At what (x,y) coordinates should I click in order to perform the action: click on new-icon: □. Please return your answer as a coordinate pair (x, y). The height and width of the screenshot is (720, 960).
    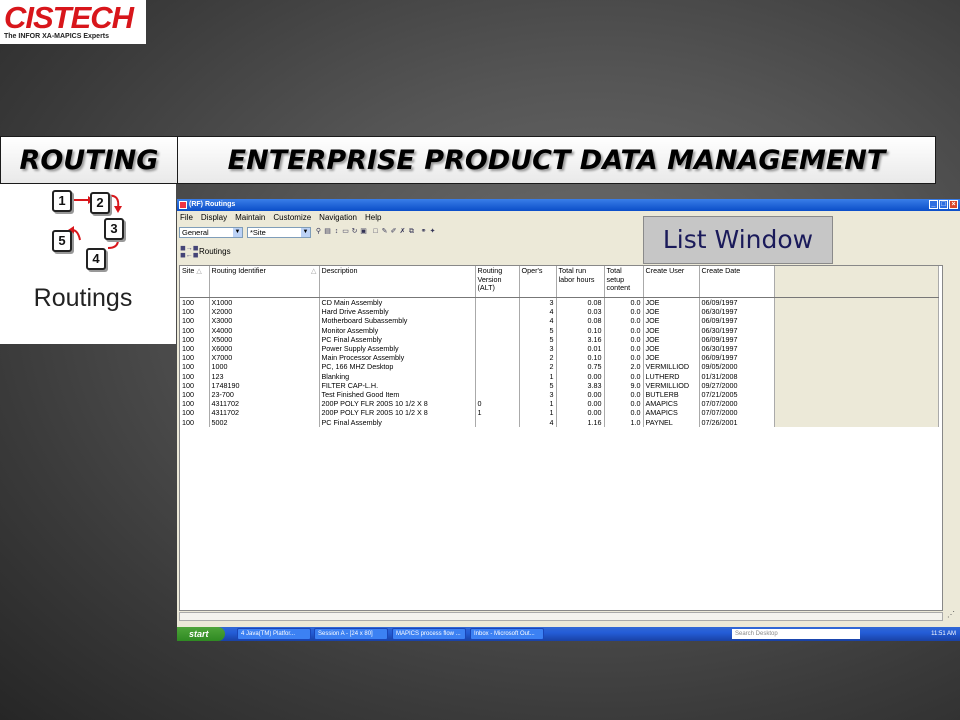
    Looking at the image, I should click on (375, 232).